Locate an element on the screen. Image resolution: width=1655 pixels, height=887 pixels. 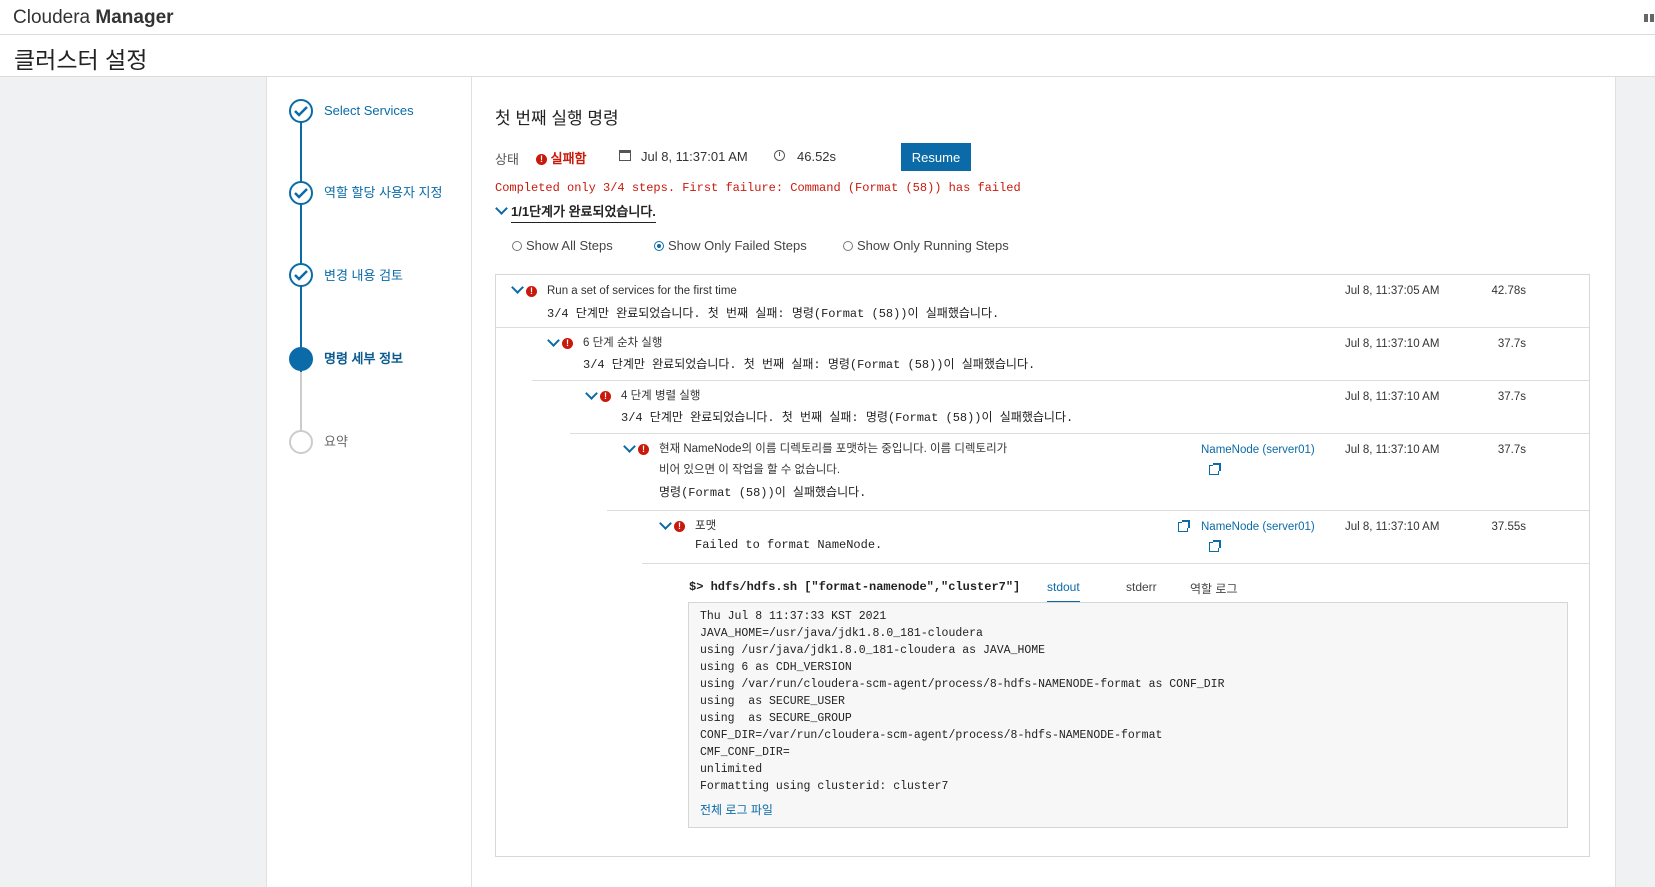
status-value: ! 실패함 is located at coordinates (561, 157).